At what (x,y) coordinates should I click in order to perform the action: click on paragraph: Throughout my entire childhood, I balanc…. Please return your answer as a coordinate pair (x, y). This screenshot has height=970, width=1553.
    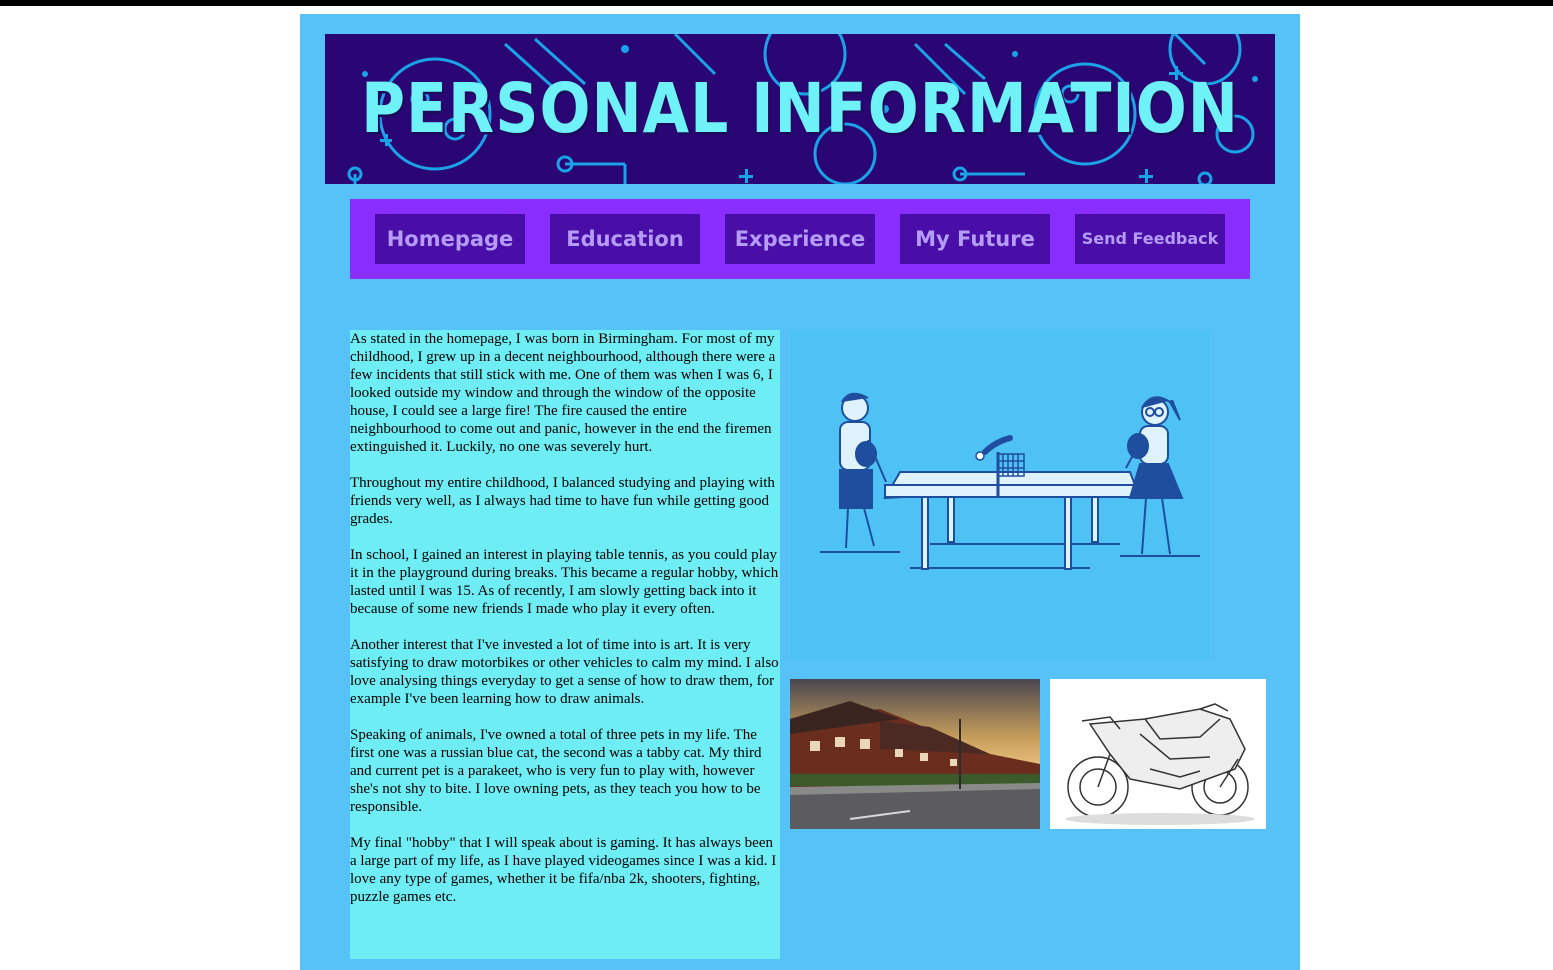
    Looking at the image, I should click on (562, 501).